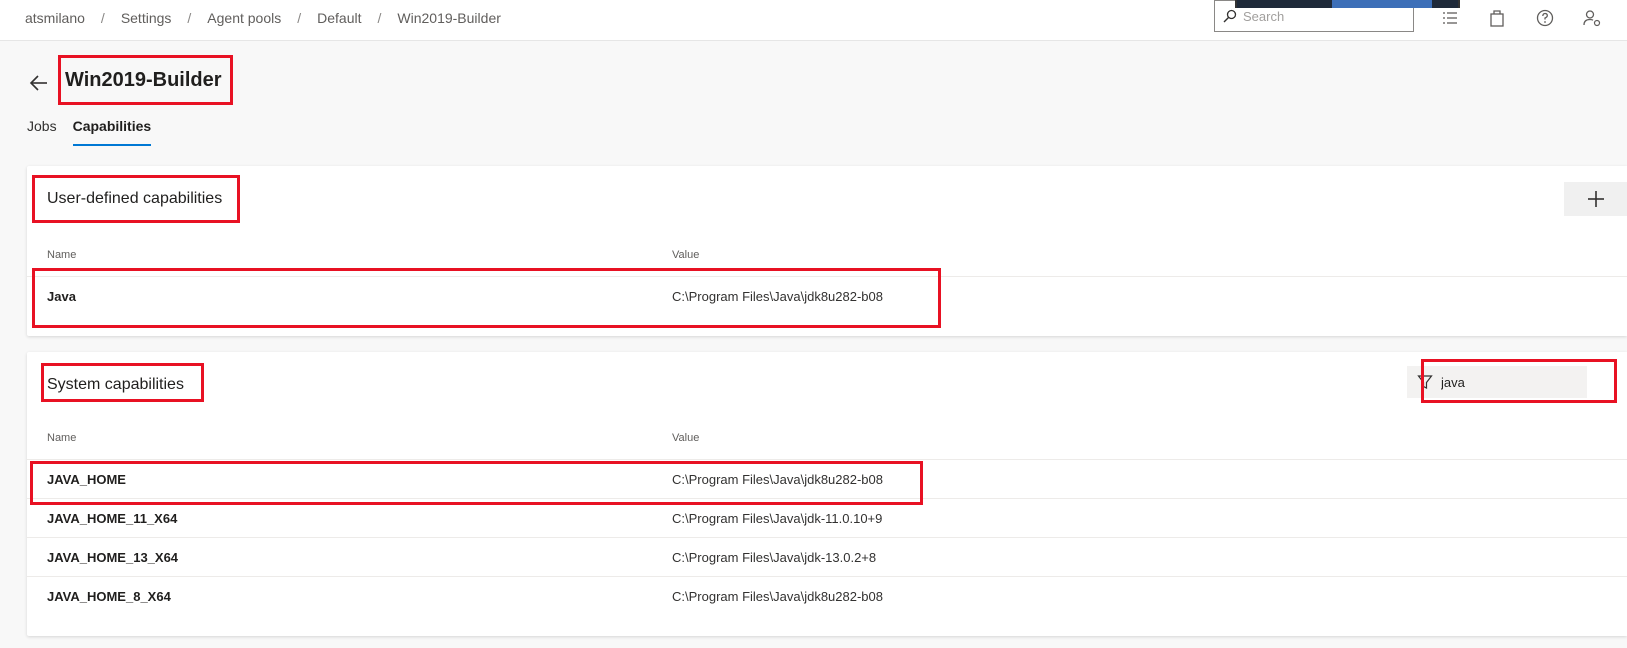 The height and width of the screenshot is (648, 1627). Describe the element at coordinates (109, 596) in the screenshot. I see `capability-name: JAVA_HOME_8_X64` at that location.